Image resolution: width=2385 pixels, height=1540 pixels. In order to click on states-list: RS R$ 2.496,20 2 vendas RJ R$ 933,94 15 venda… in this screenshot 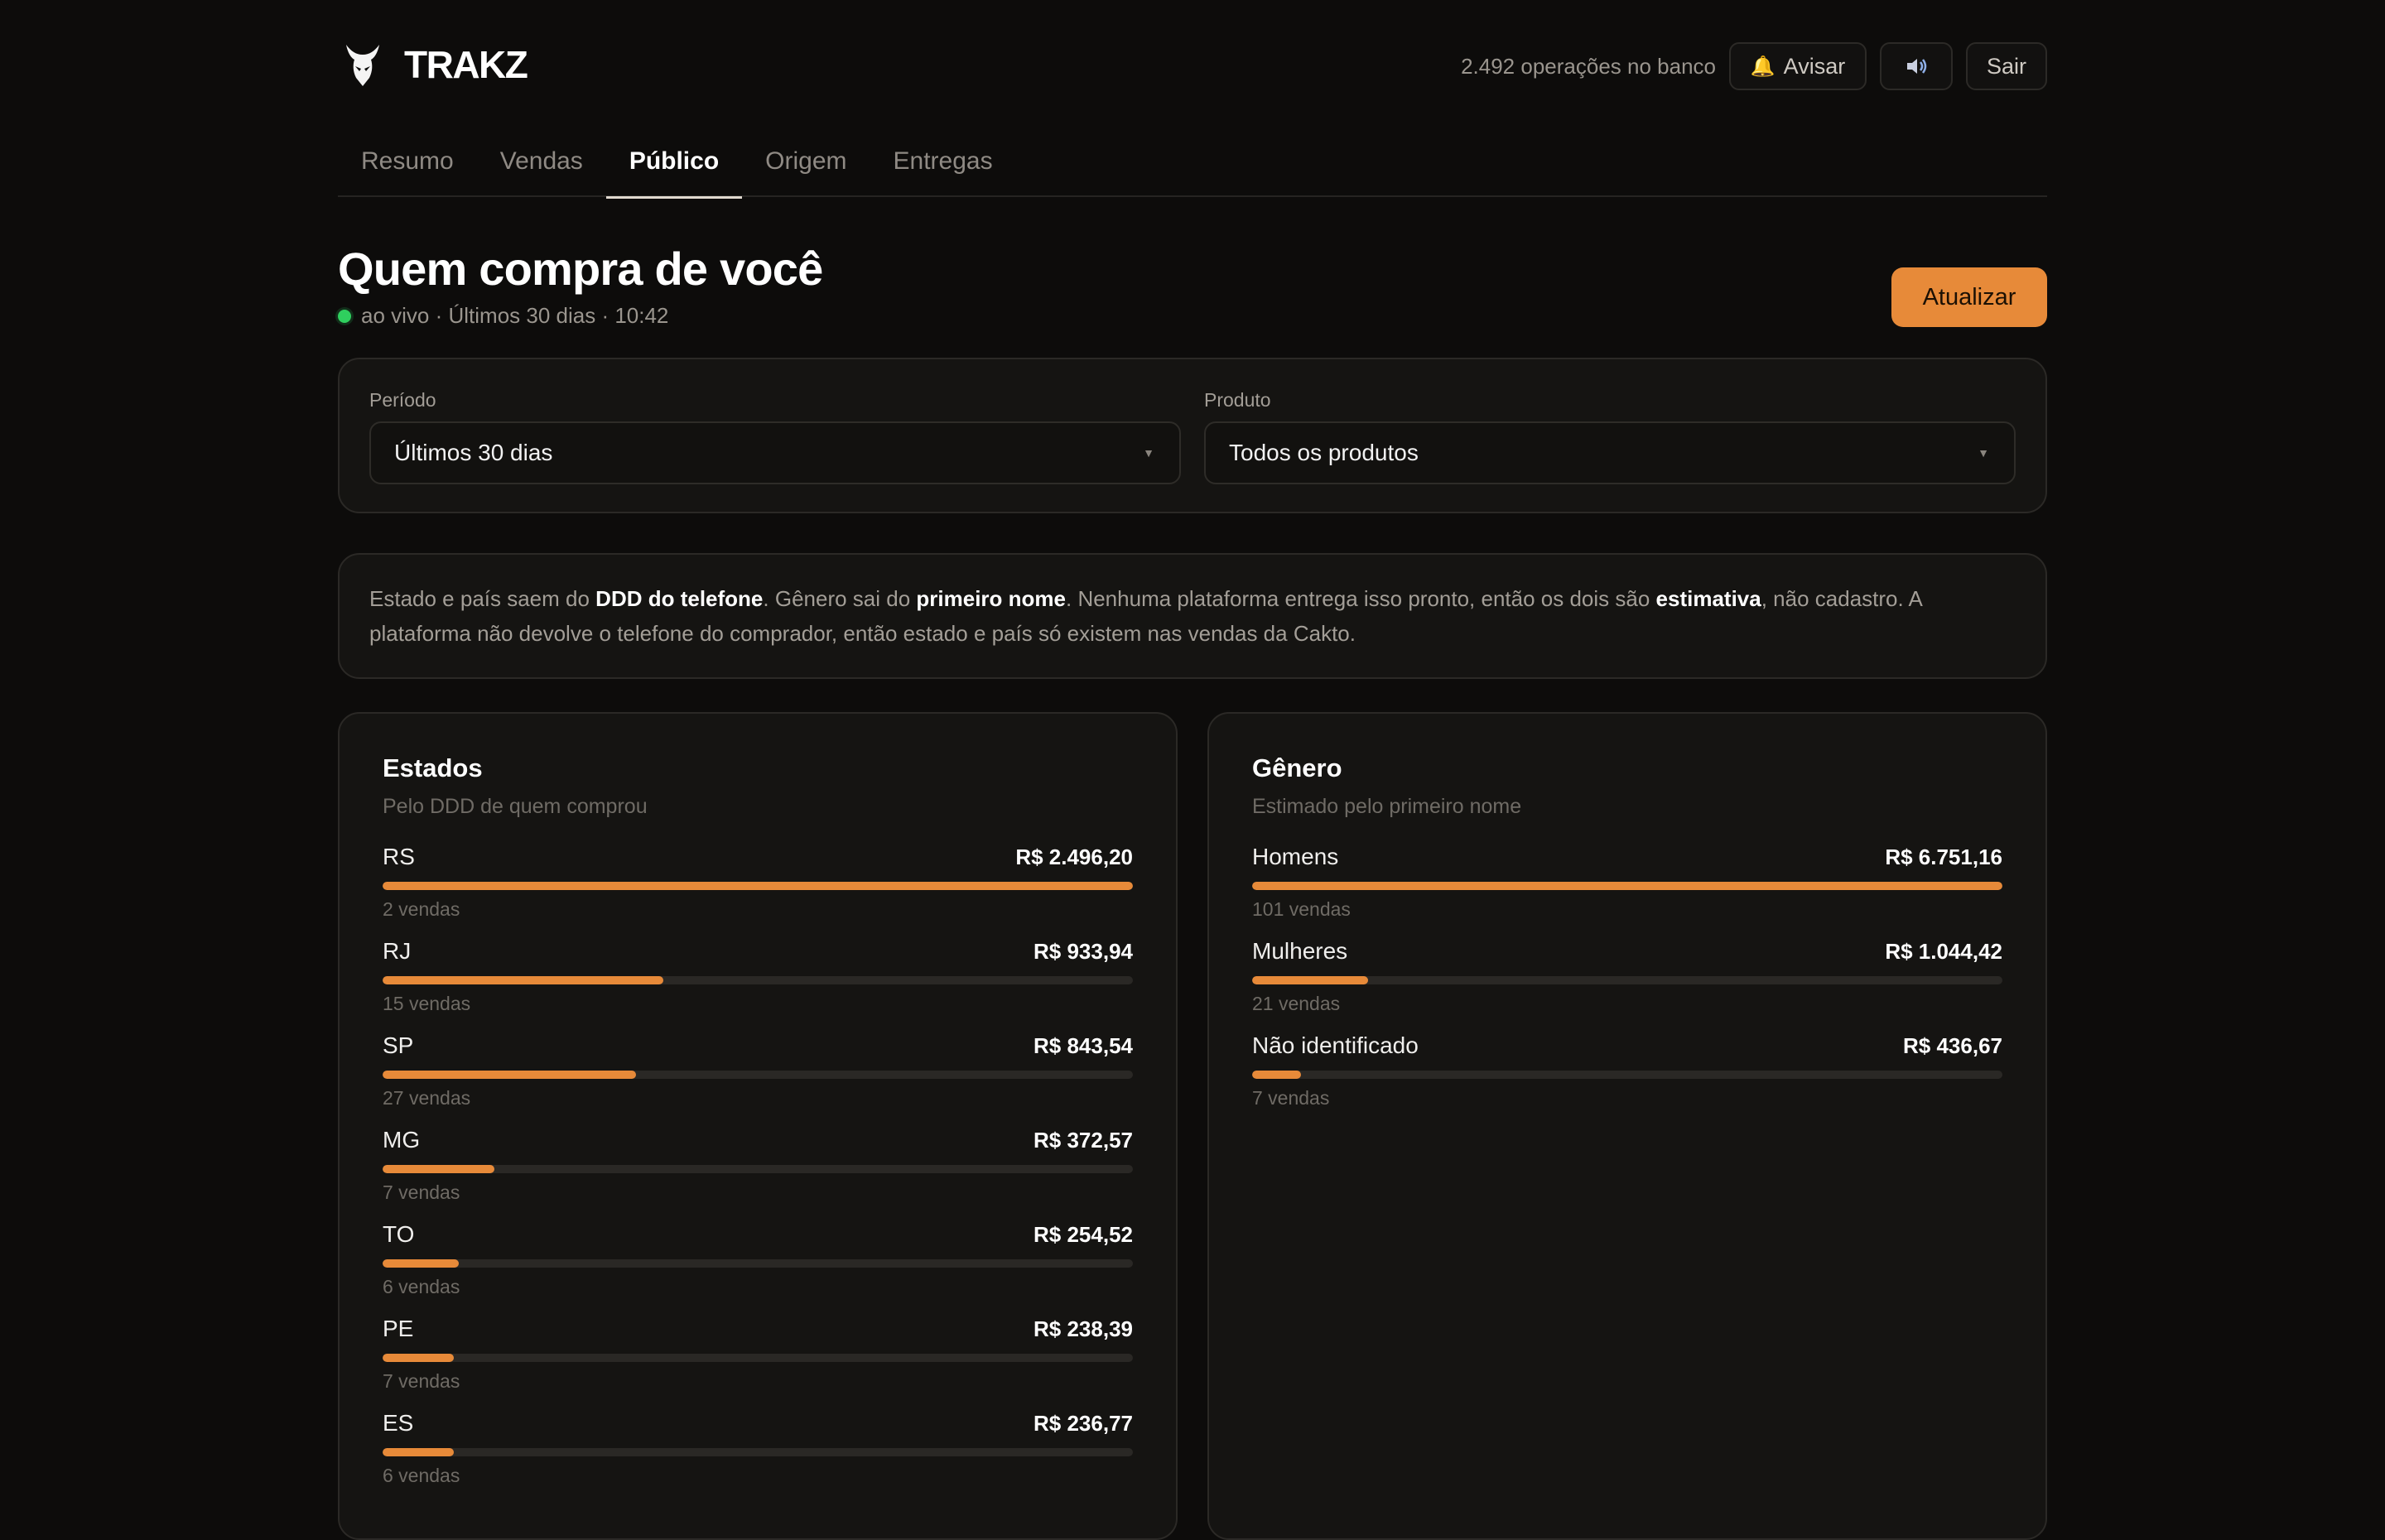, I will do `click(758, 1174)`.